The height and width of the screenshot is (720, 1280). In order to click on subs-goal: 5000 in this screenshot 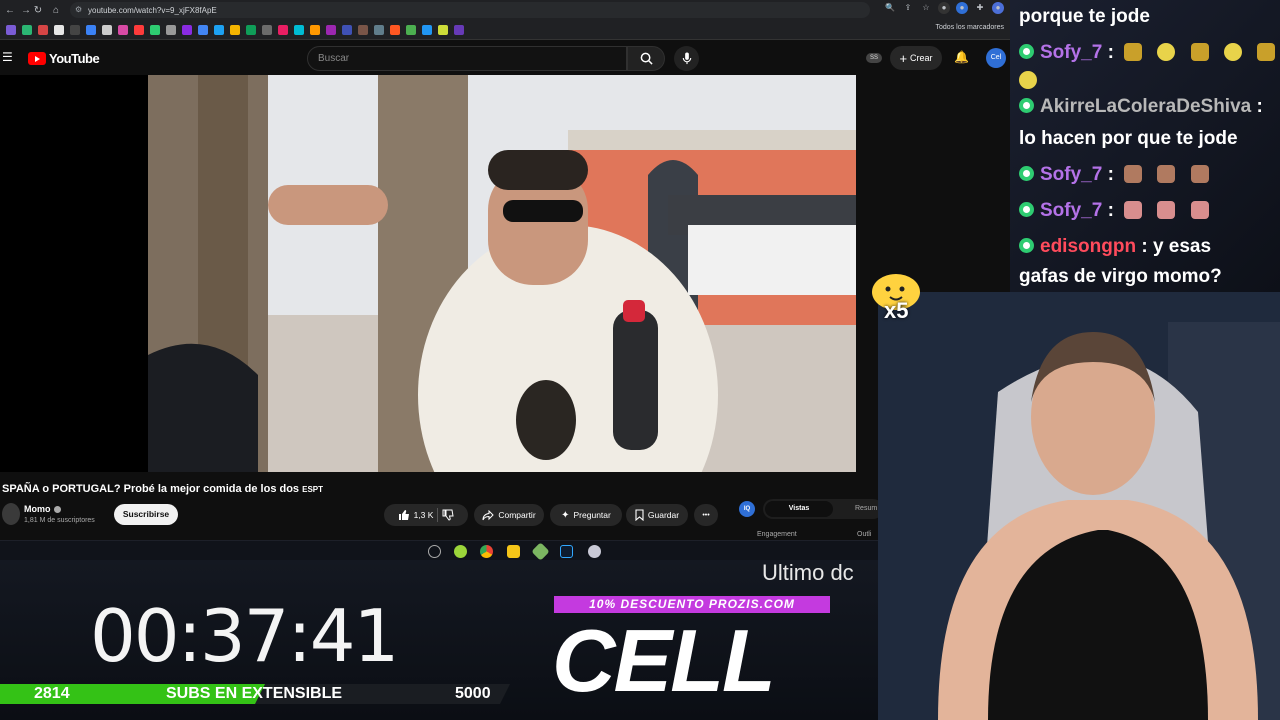, I will do `click(473, 693)`.